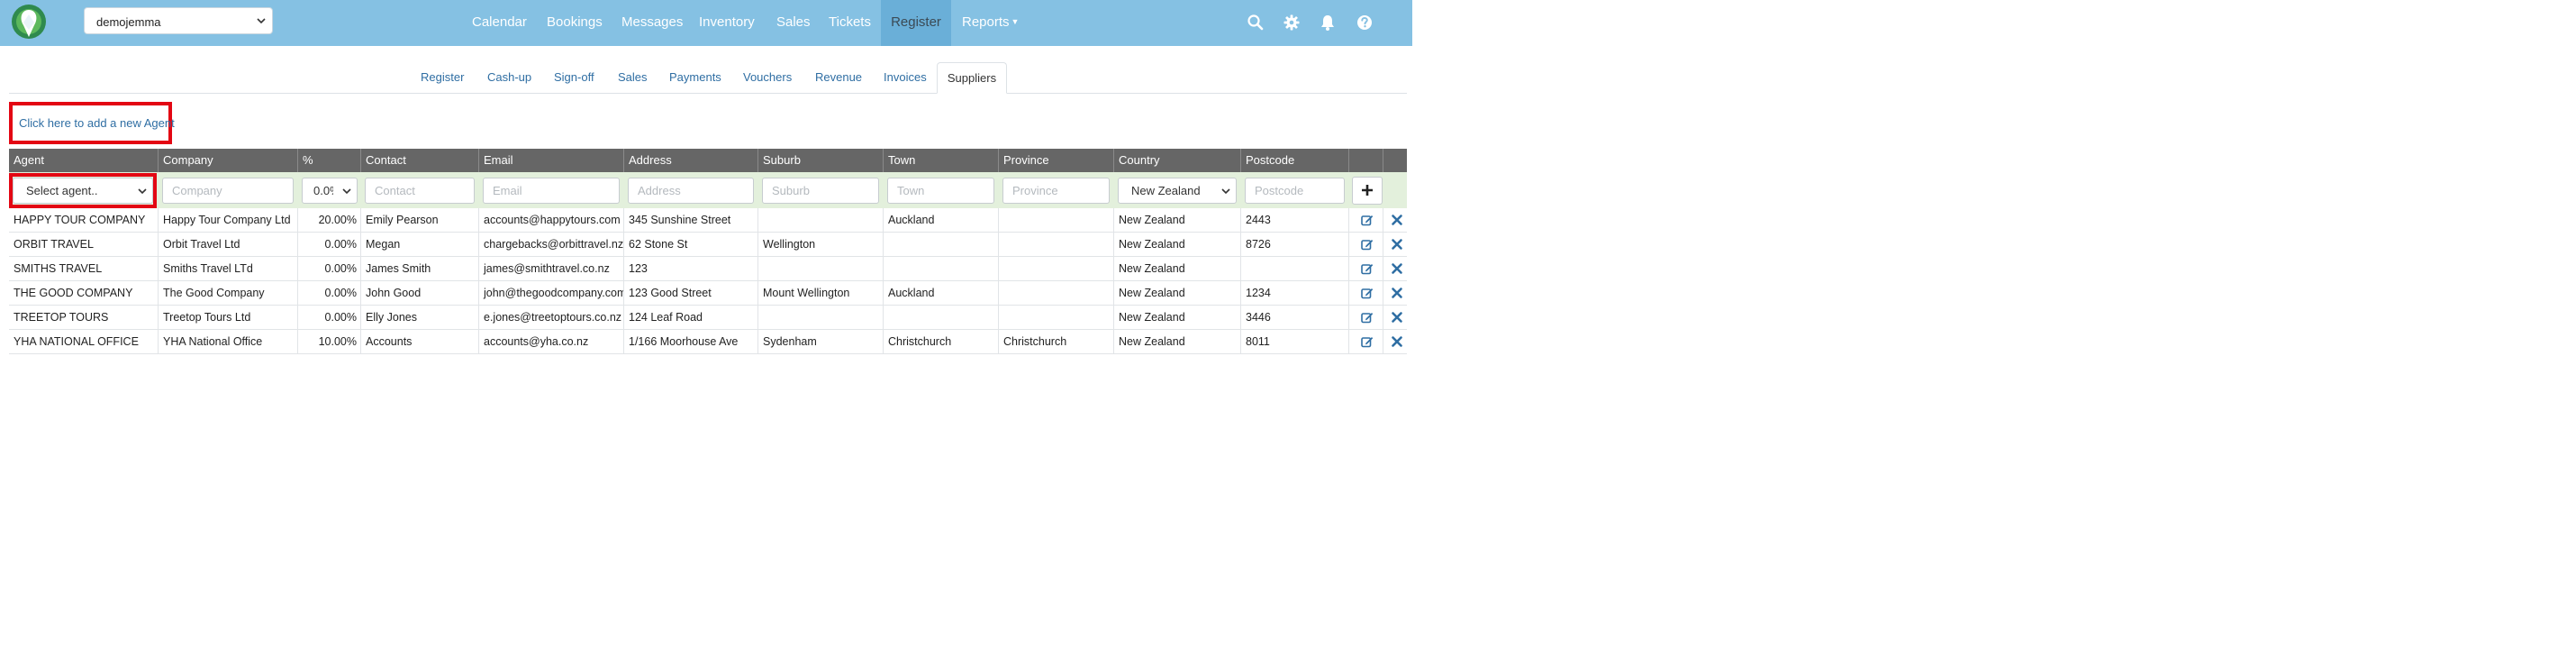  I want to click on subtab-payments: Payments, so click(695, 77).